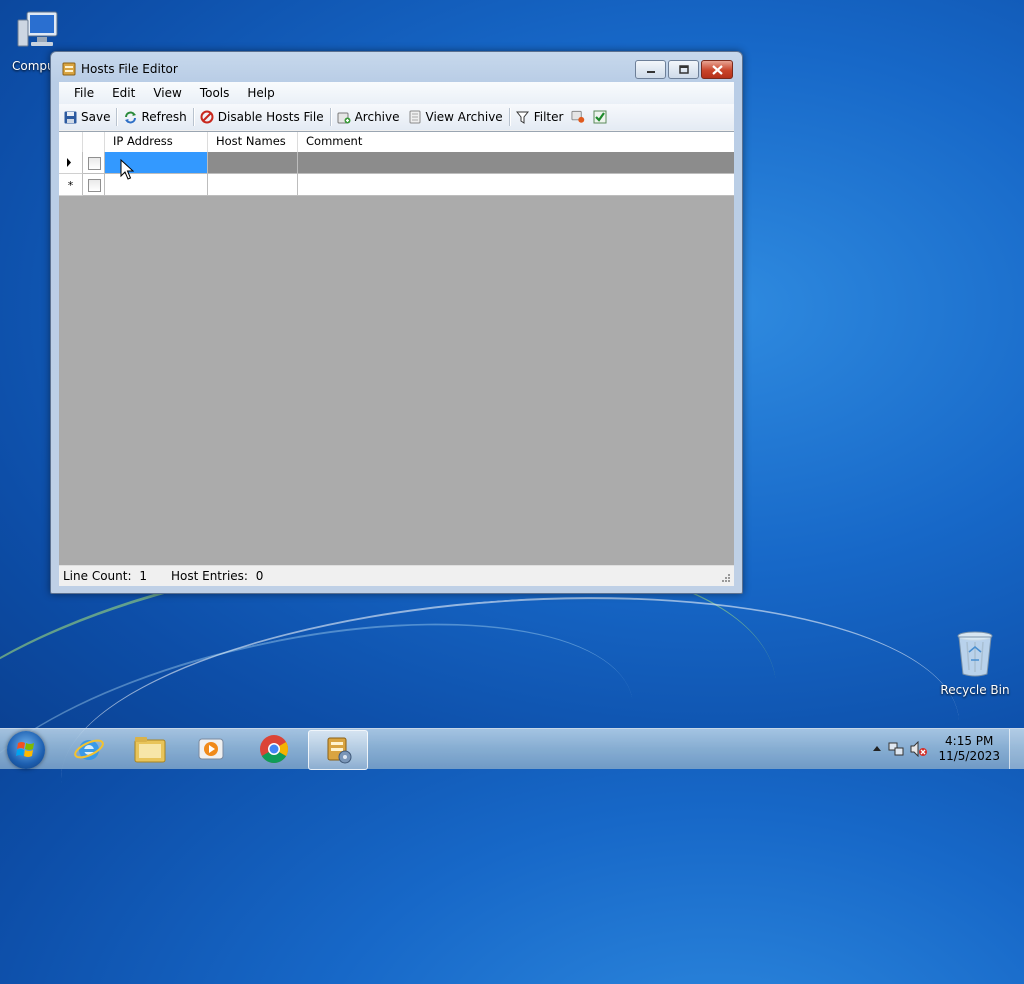 The width and height of the screenshot is (1024, 984). What do you see at coordinates (127, 169) in the screenshot?
I see `mouse-cursor-icon` at bounding box center [127, 169].